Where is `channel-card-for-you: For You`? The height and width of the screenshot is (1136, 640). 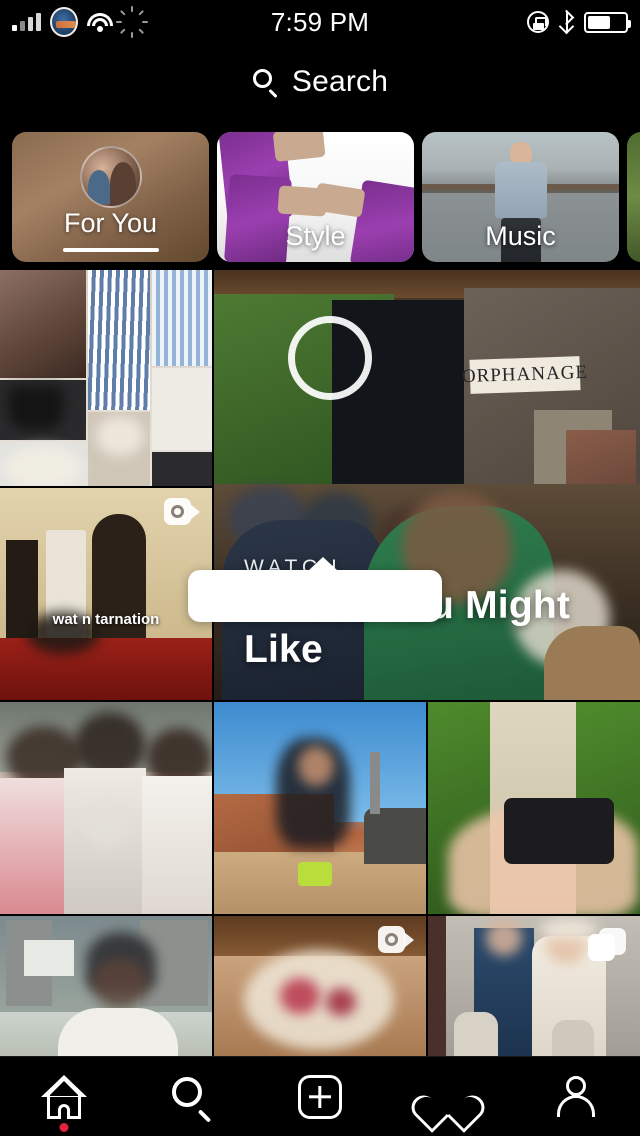 channel-card-for-you: For You is located at coordinates (110, 197).